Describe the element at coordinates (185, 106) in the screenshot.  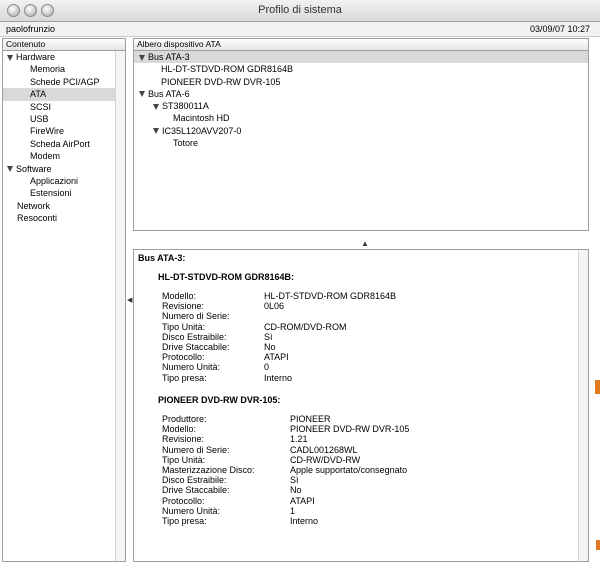
I see `tree-item-label: ST380011A` at that location.